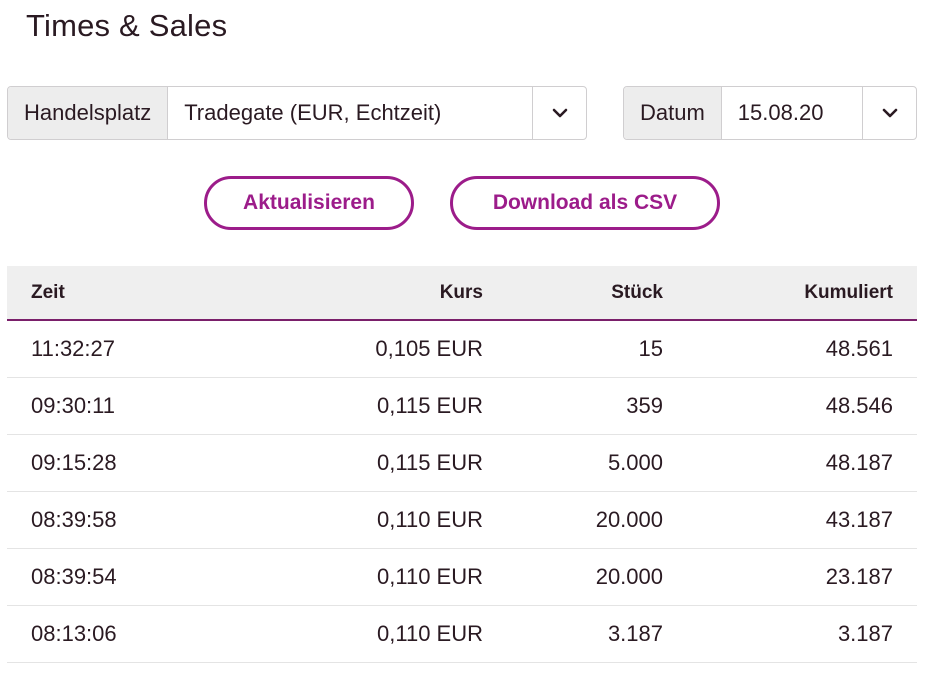 This screenshot has width=945, height=682. I want to click on download-csv-button: Download als CSV, so click(585, 203).